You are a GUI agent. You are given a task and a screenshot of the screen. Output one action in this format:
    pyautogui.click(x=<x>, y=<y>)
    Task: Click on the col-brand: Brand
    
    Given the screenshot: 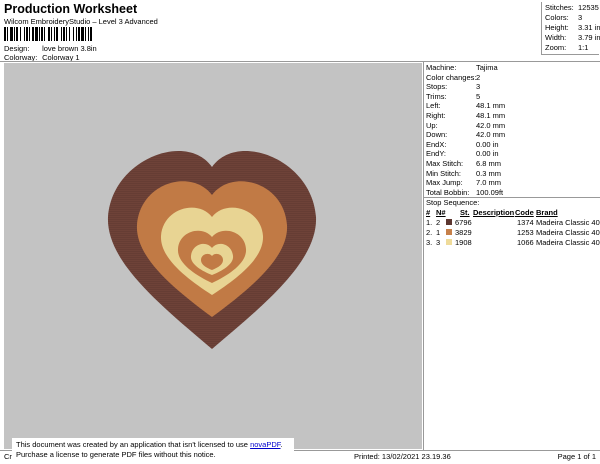 What is the action you would take?
    pyautogui.click(x=547, y=212)
    